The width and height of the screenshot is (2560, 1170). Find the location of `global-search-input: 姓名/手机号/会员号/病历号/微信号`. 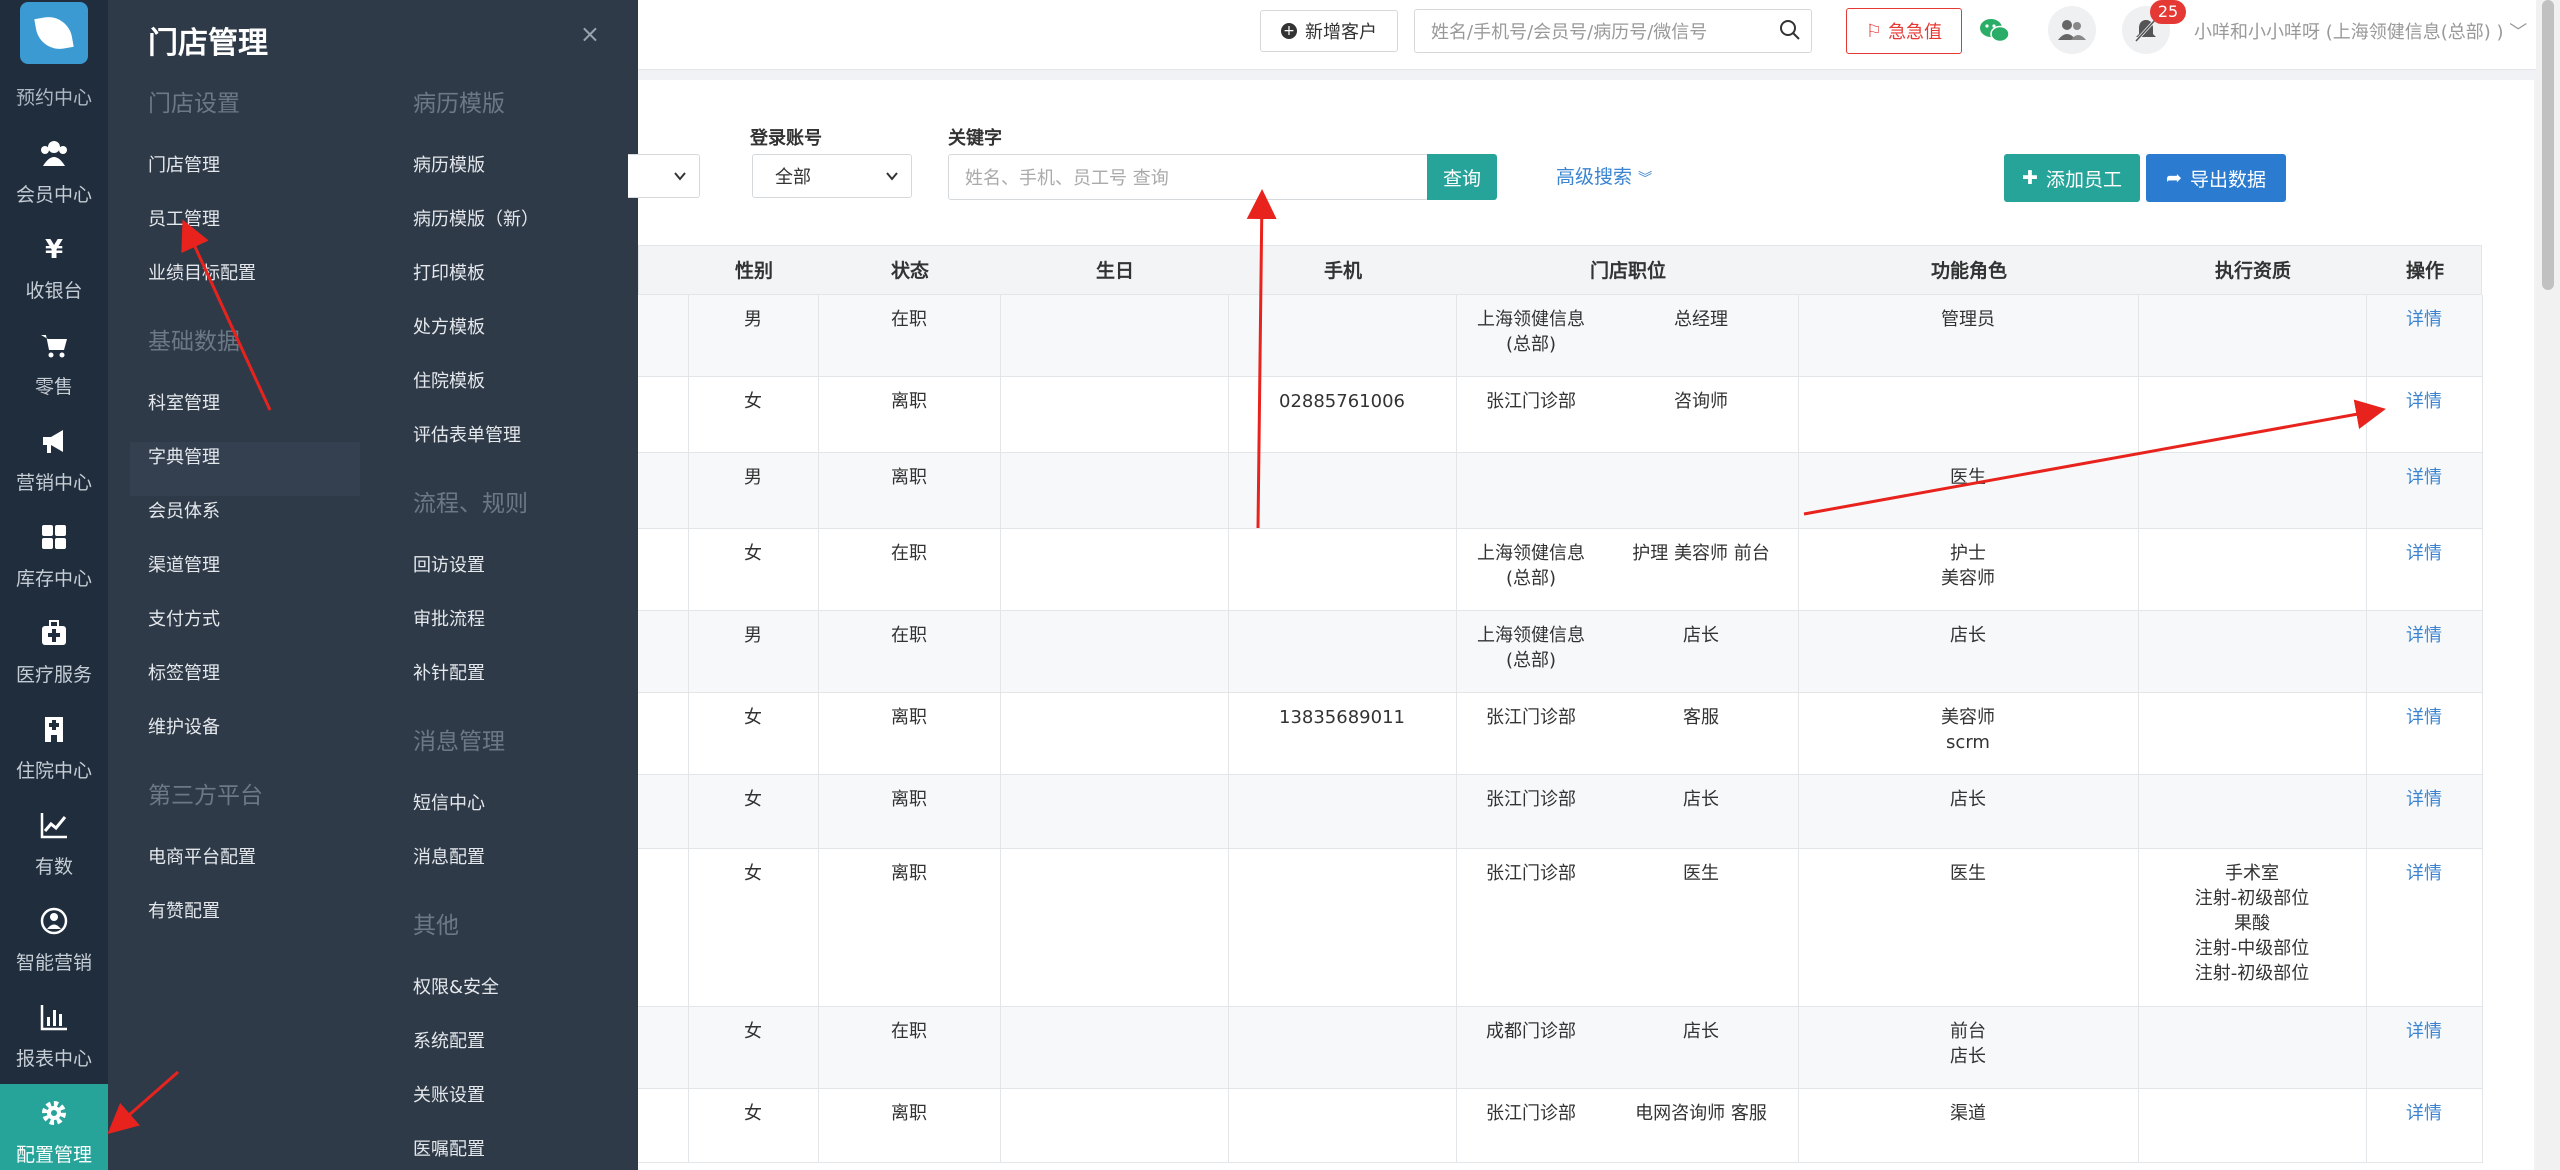

global-search-input: 姓名/手机号/会员号/病历号/微信号 is located at coordinates (1613, 31).